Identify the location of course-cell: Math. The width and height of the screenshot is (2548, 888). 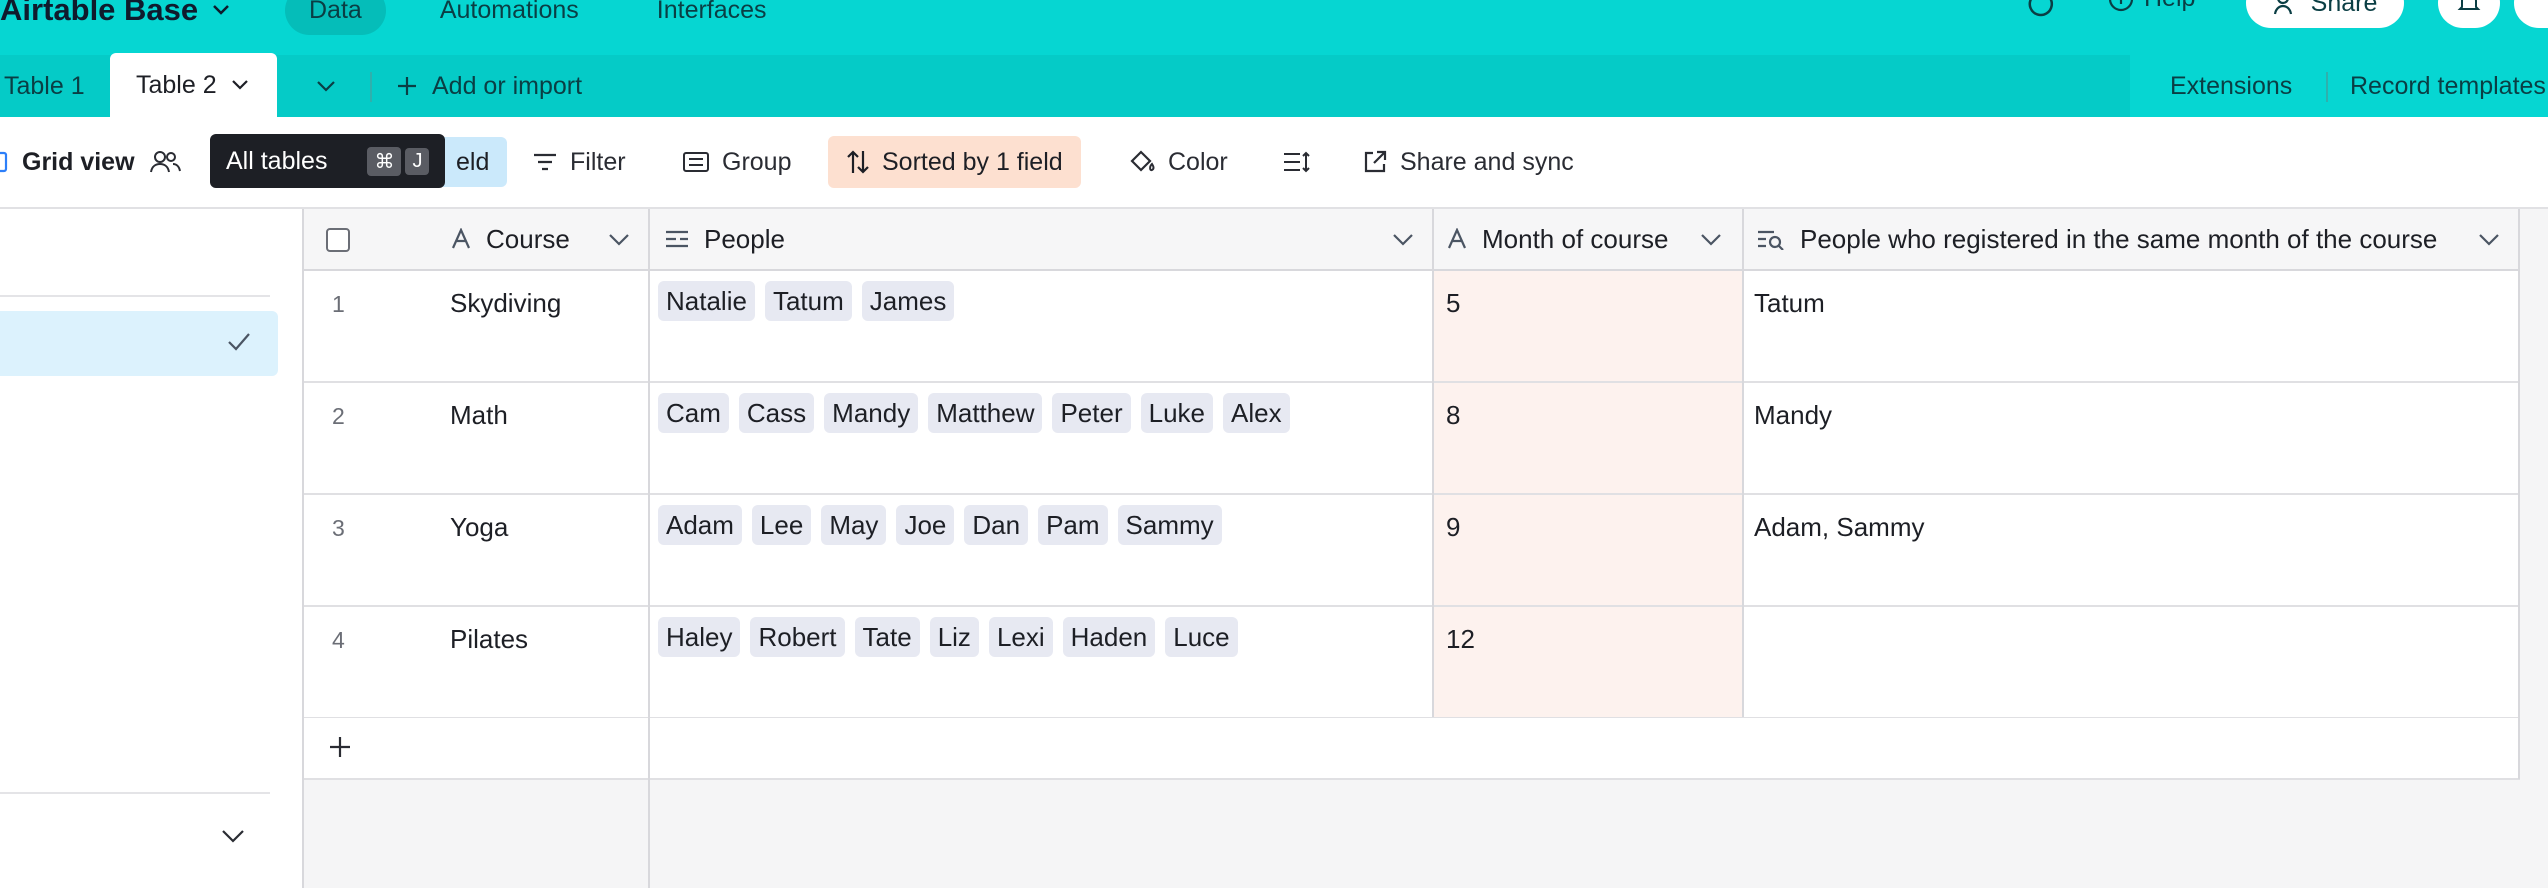
(479, 415).